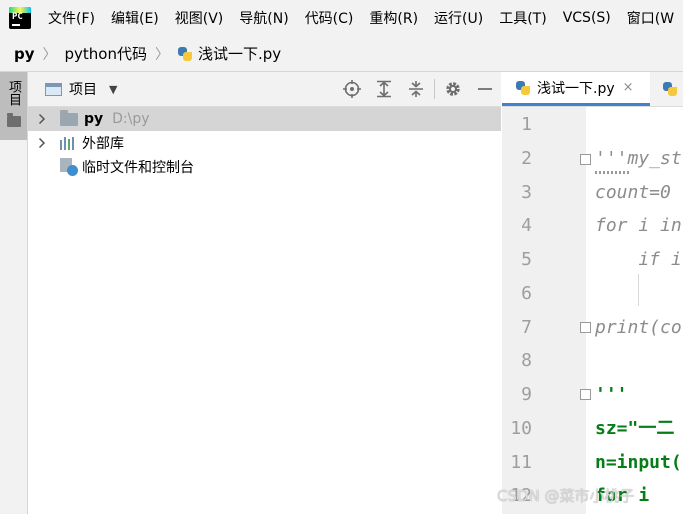 The image size is (683, 514). Describe the element at coordinates (416, 89) in the screenshot. I see `collapse-all-icon` at that location.